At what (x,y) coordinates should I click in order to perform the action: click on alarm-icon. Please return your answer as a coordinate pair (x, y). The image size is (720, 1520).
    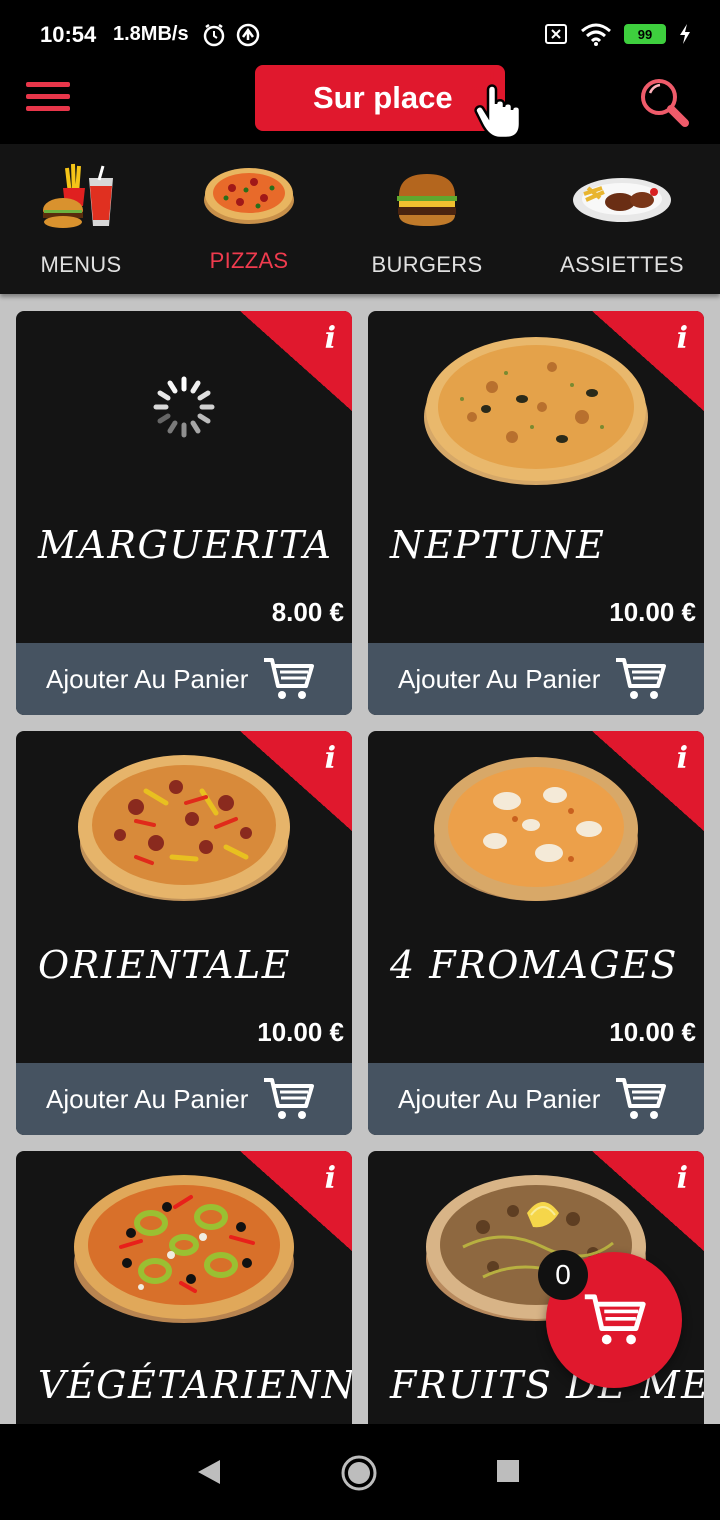
    Looking at the image, I should click on (230, 37).